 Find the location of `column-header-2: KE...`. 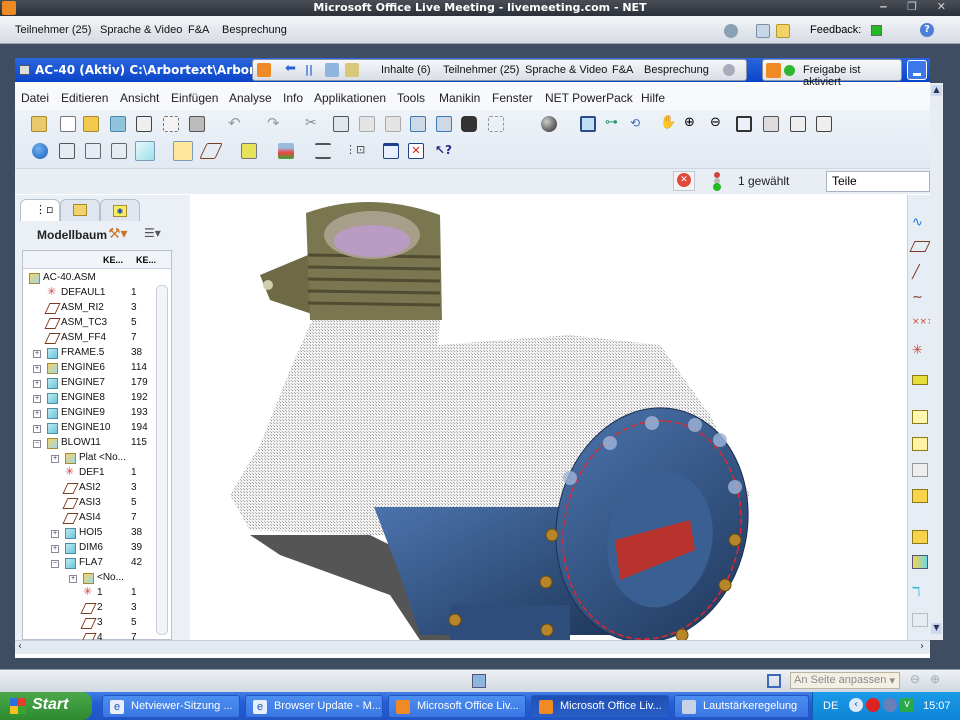

column-header-2: KE... is located at coordinates (146, 260).